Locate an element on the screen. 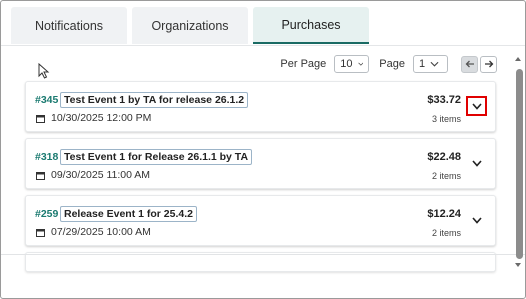  per-page-label: Per Page is located at coordinates (303, 64).